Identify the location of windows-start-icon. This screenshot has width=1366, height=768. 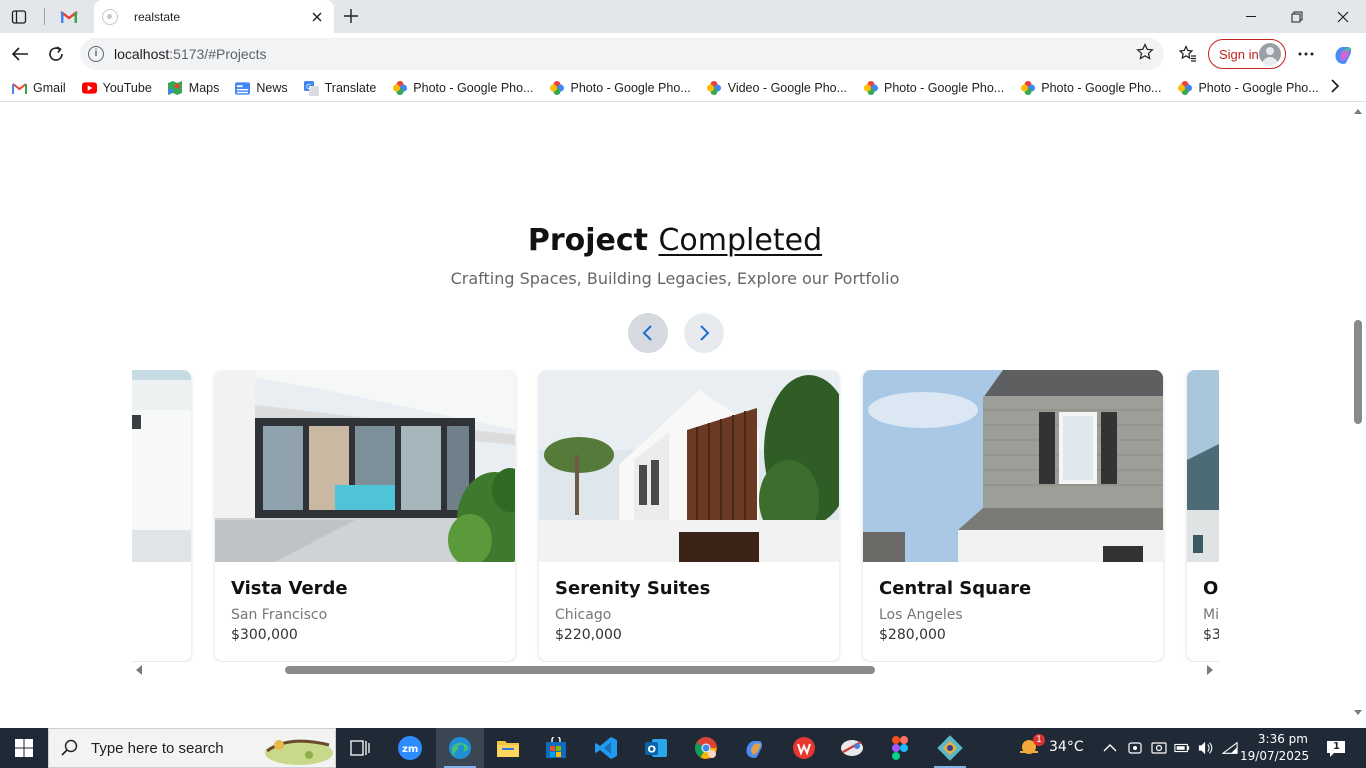
(24, 748).